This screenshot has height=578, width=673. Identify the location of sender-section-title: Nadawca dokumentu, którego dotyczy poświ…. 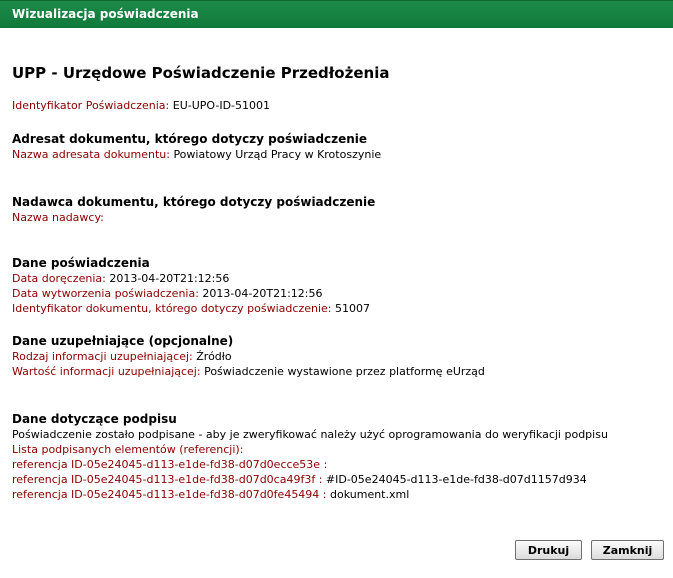
(194, 202).